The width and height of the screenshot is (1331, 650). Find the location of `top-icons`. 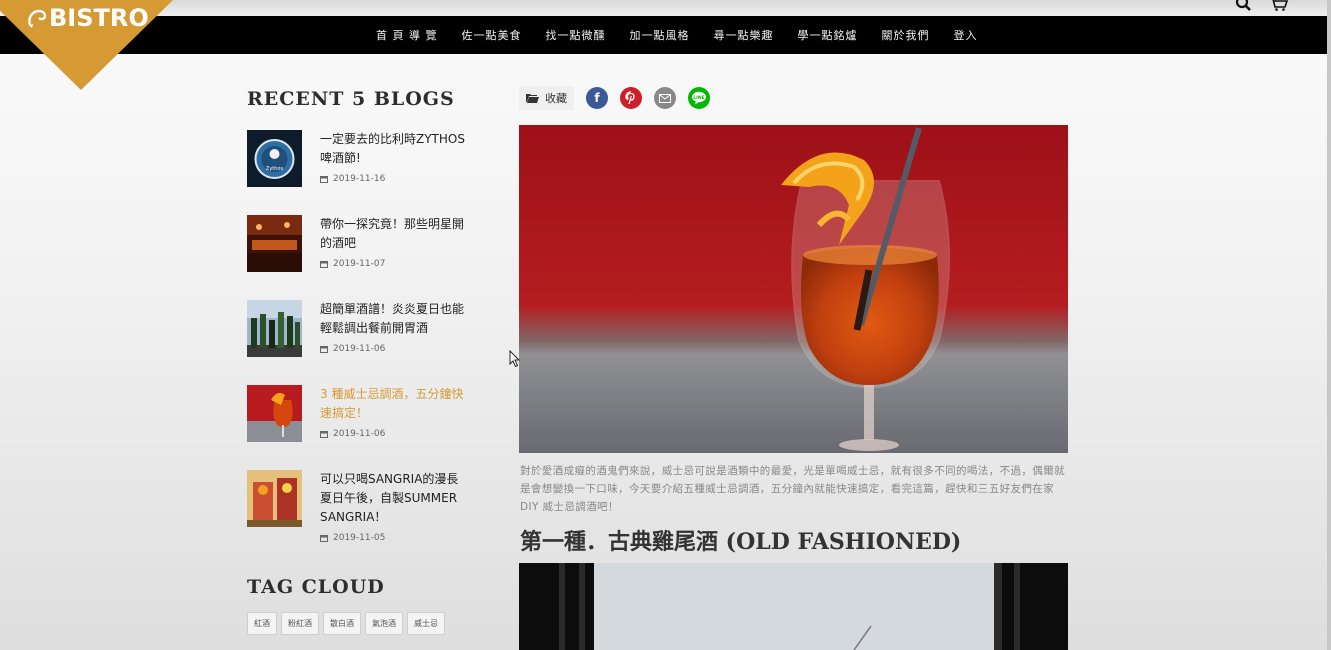

top-icons is located at coordinates (1262, 5).